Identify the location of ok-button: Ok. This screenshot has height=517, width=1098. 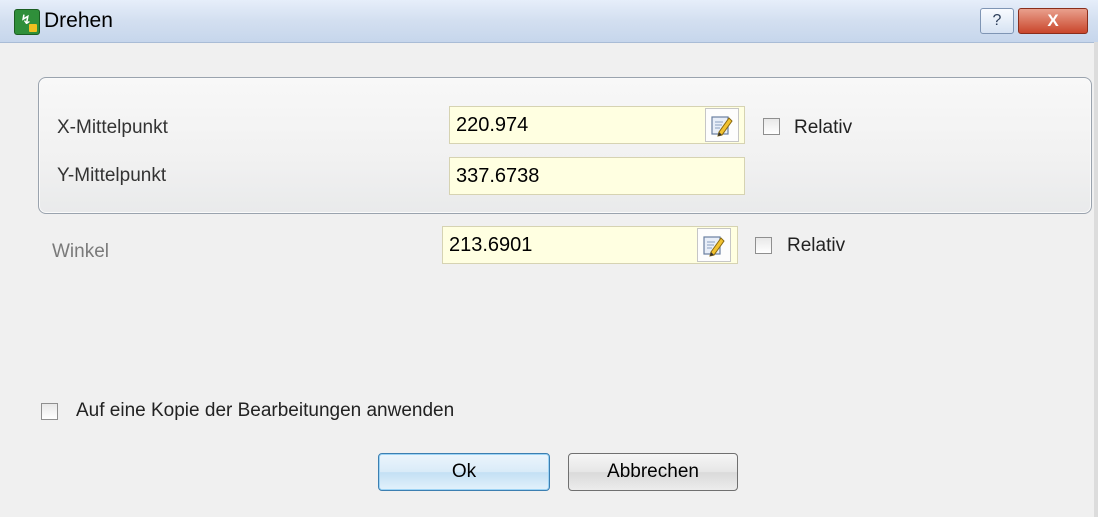
(464, 472).